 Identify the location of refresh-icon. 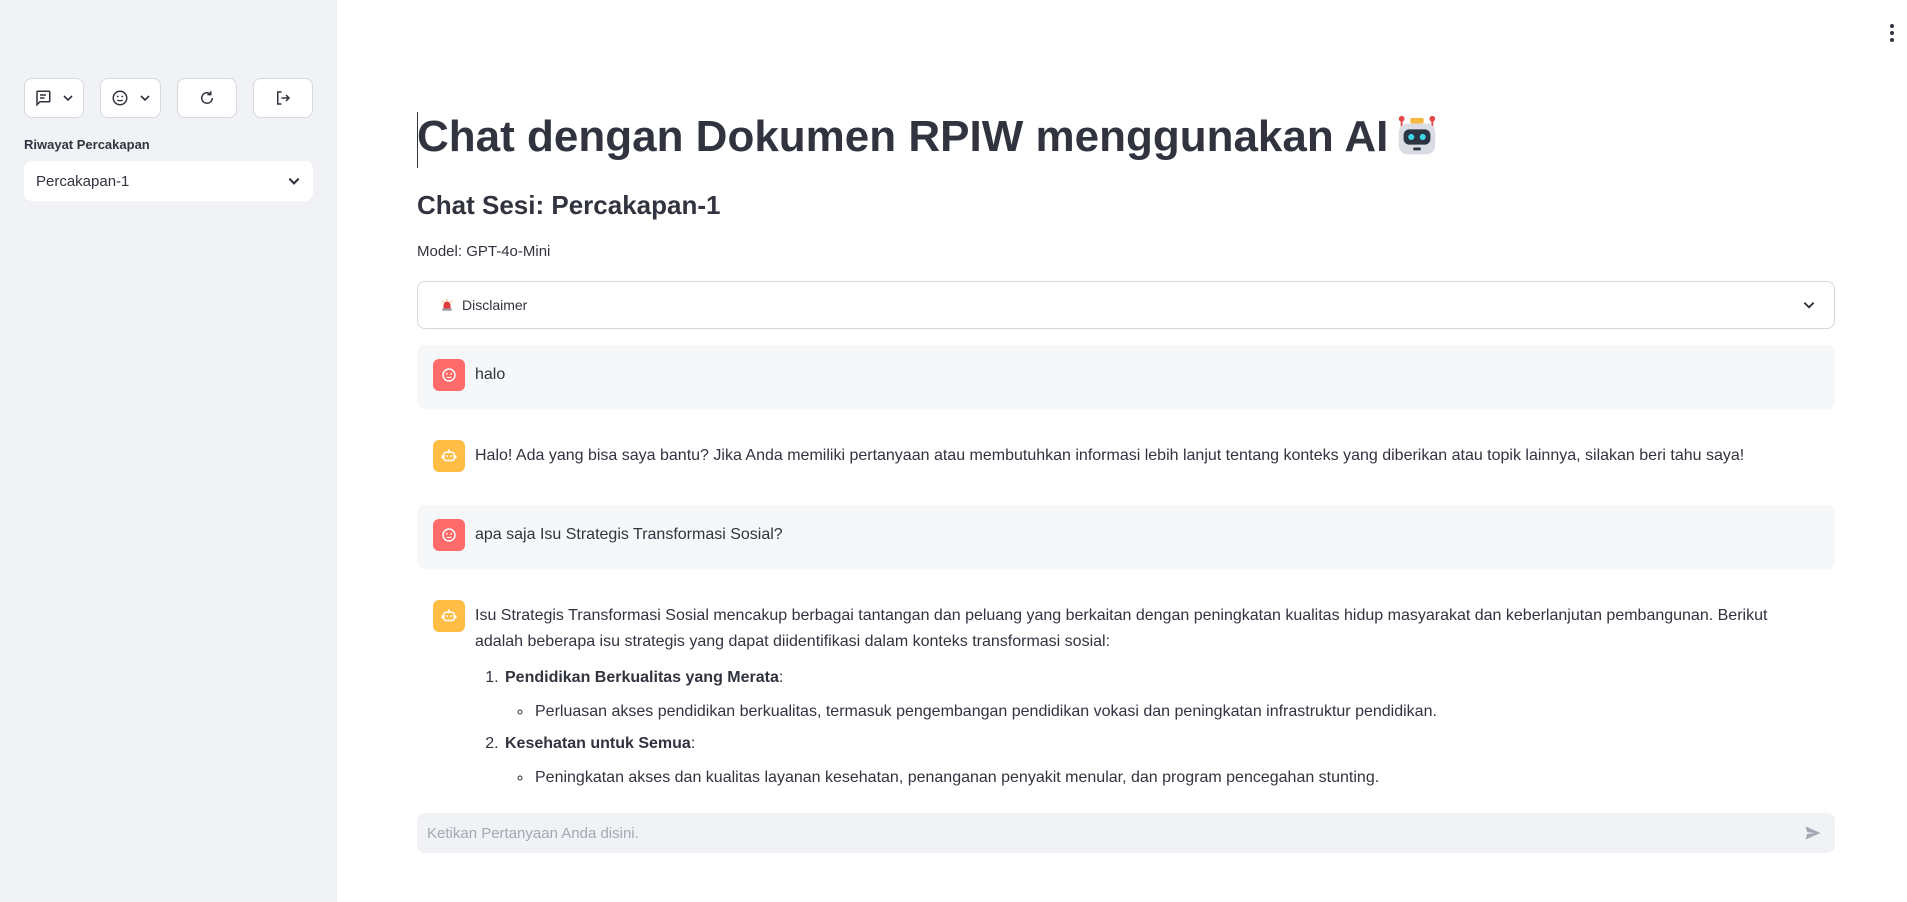
(207, 97).